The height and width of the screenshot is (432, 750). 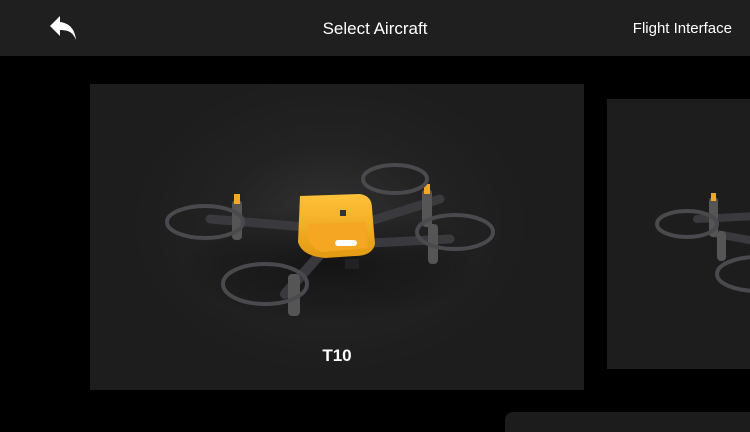 I want to click on aircraft-card-next, so click(x=678, y=234).